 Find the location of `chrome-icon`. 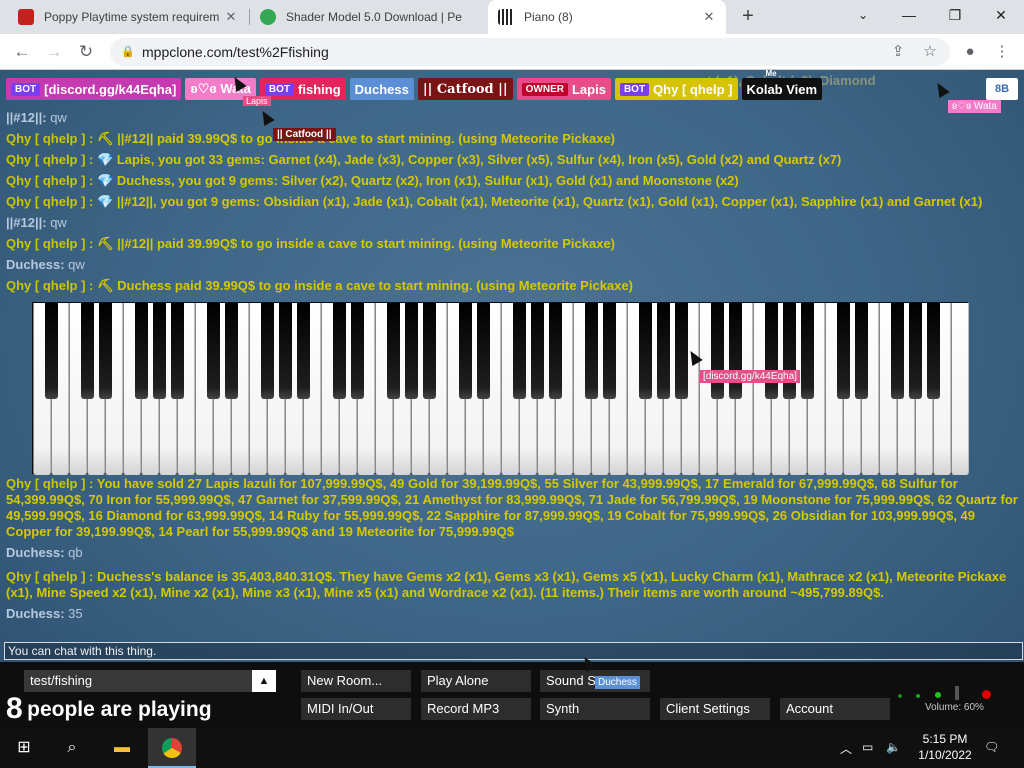

chrome-icon is located at coordinates (172, 748).